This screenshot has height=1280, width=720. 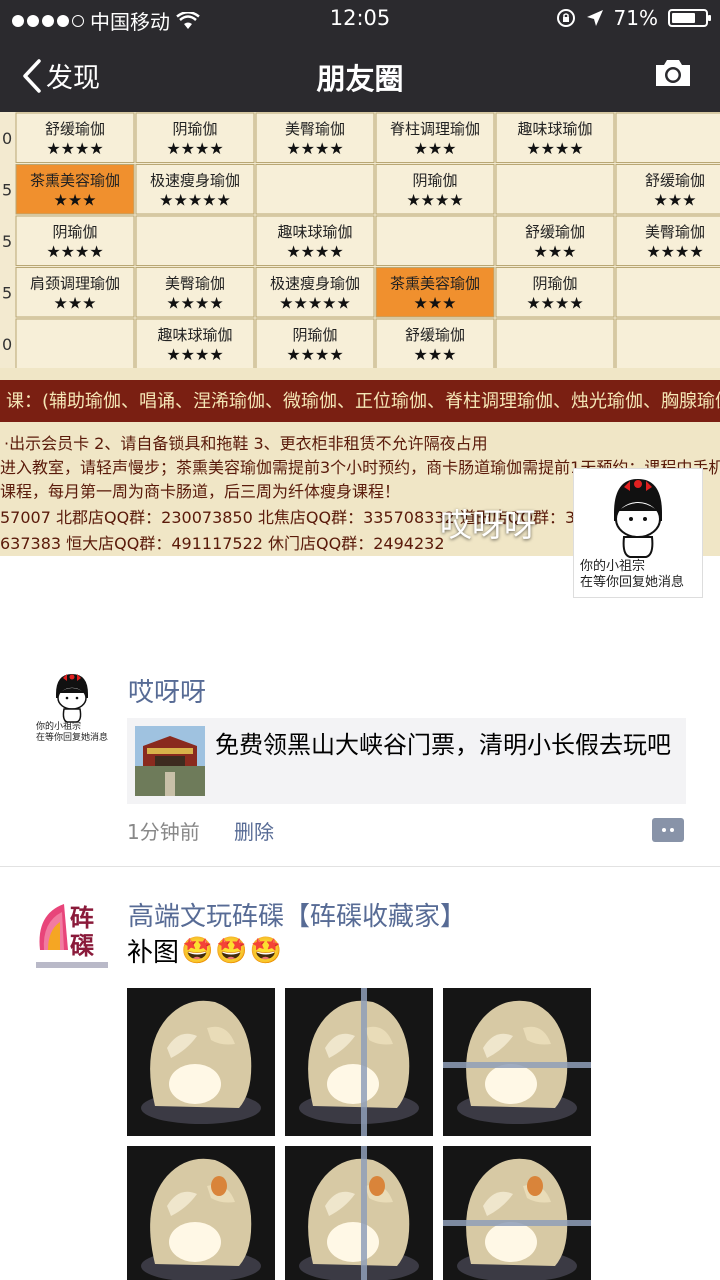 I want to click on logo-text: 砗 磲, so click(x=82, y=932).